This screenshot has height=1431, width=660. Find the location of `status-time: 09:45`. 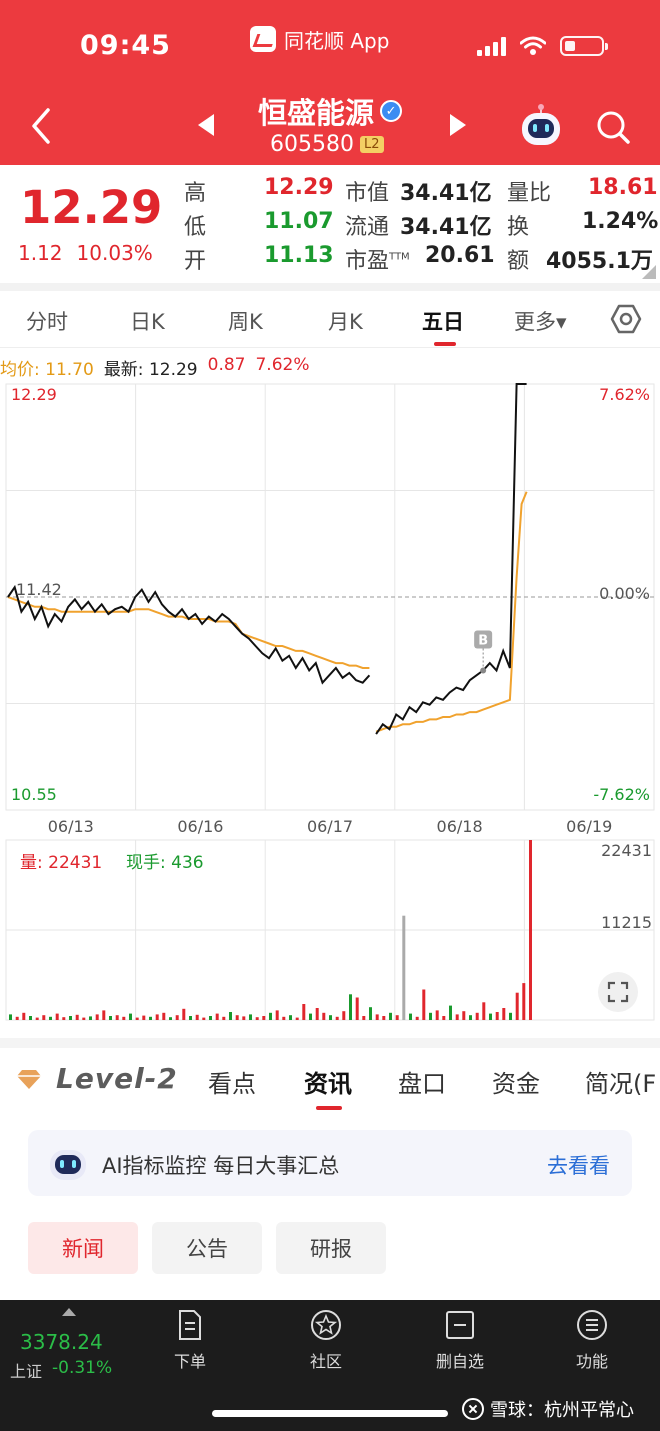

status-time: 09:45 is located at coordinates (125, 45).